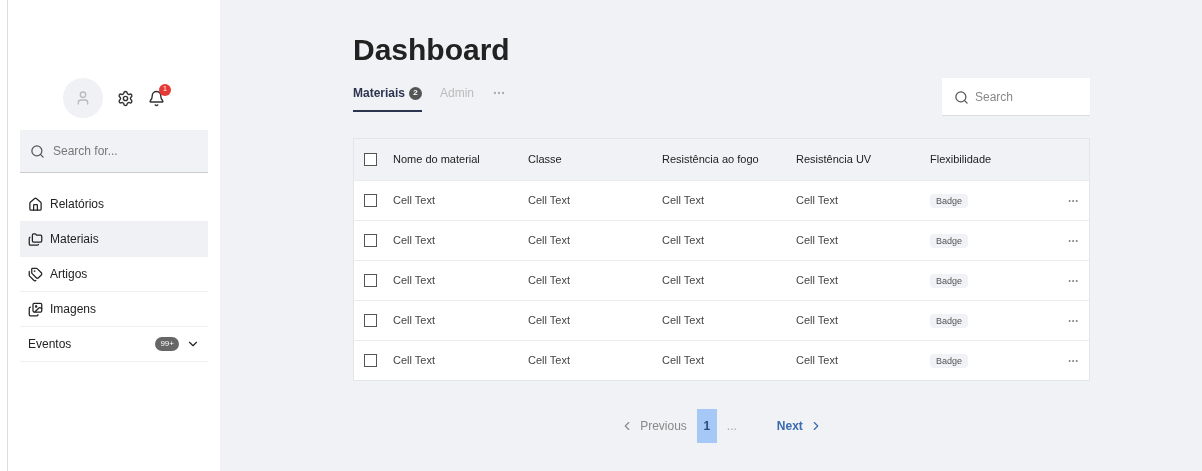 The width and height of the screenshot is (1202, 471). I want to click on bell-icon, so click(156, 98).